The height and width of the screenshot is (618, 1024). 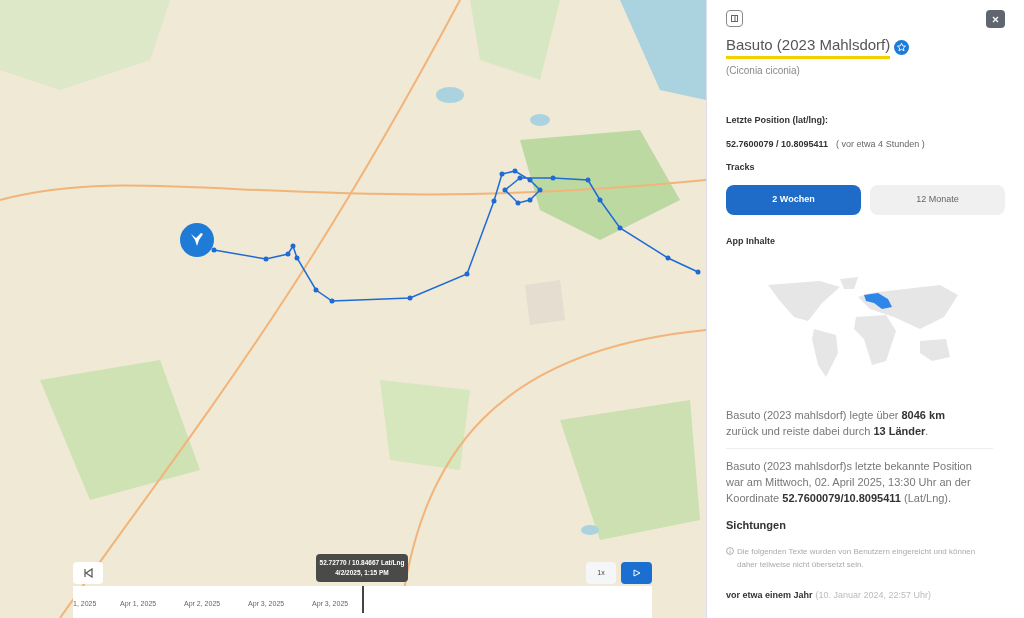 What do you see at coordinates (741, 167) in the screenshot?
I see `tracks-label: Tracks` at bounding box center [741, 167].